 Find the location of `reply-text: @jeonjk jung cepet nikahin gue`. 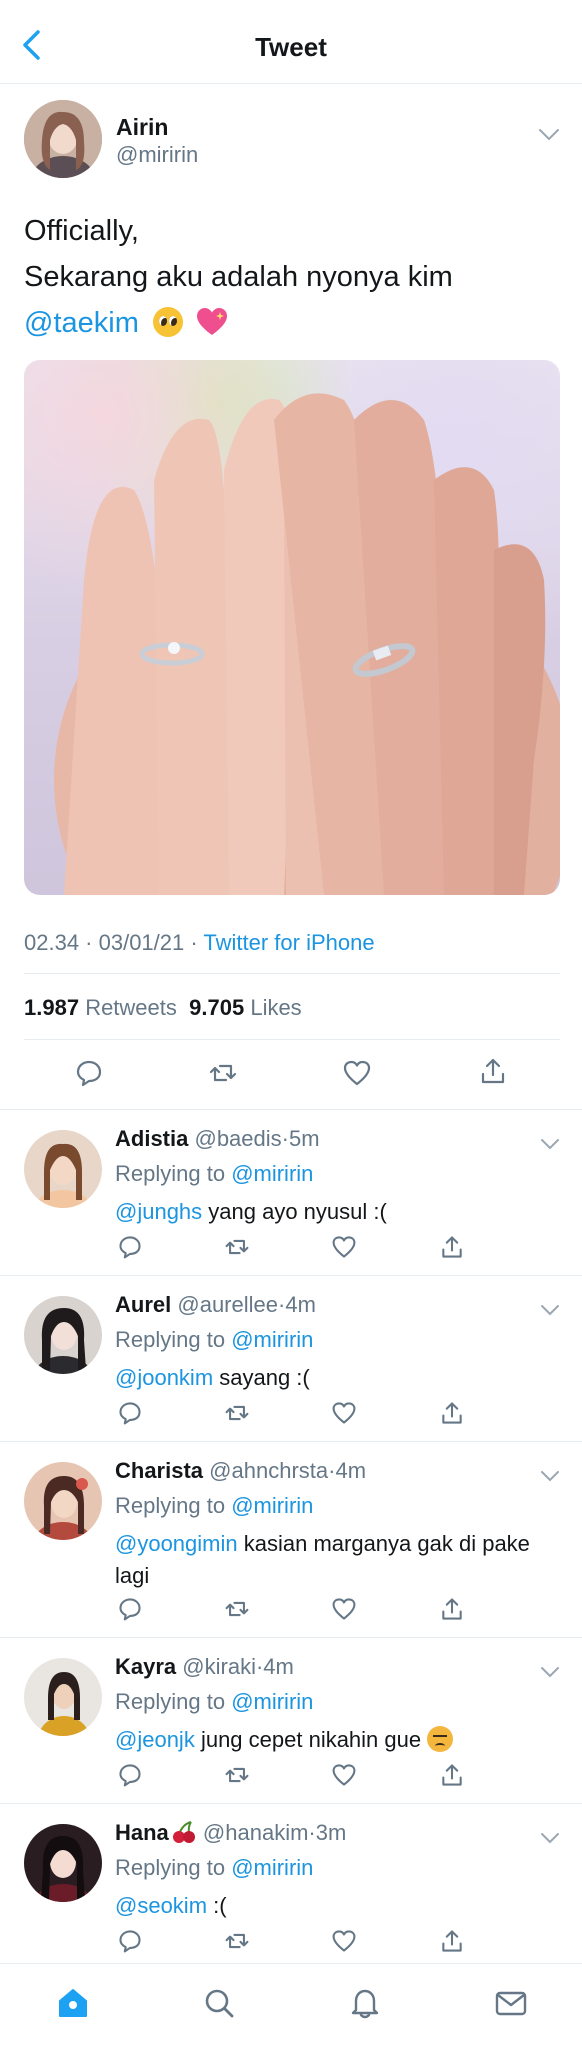

reply-text: @jeonjk jung cepet nikahin gue is located at coordinates (337, 1740).